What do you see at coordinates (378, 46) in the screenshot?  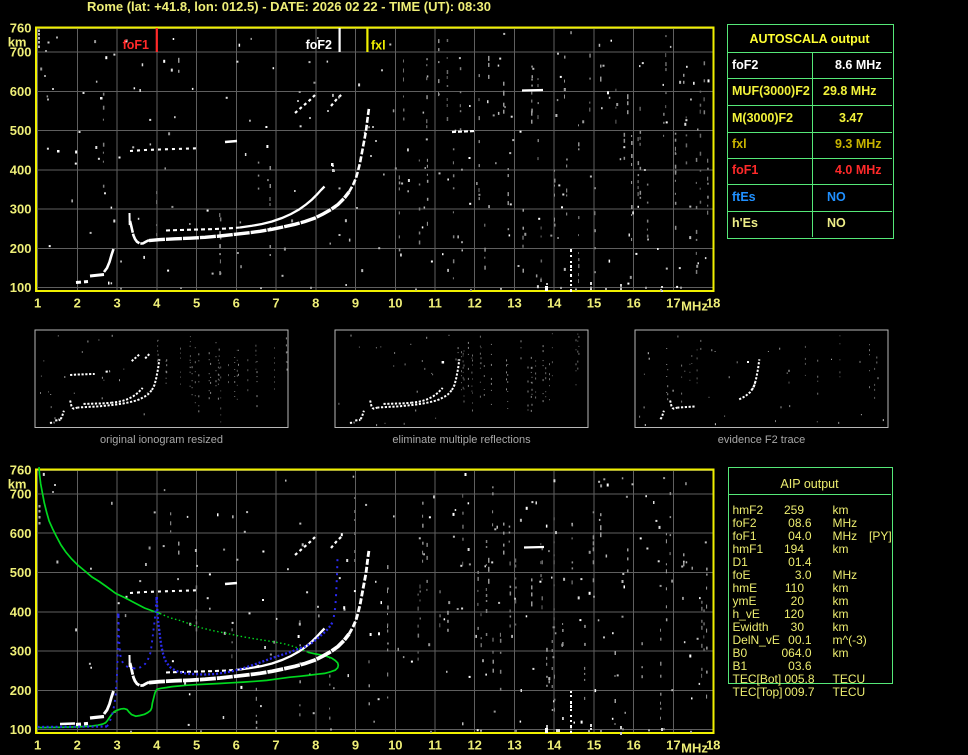 I see `svg-text: fxl` at bounding box center [378, 46].